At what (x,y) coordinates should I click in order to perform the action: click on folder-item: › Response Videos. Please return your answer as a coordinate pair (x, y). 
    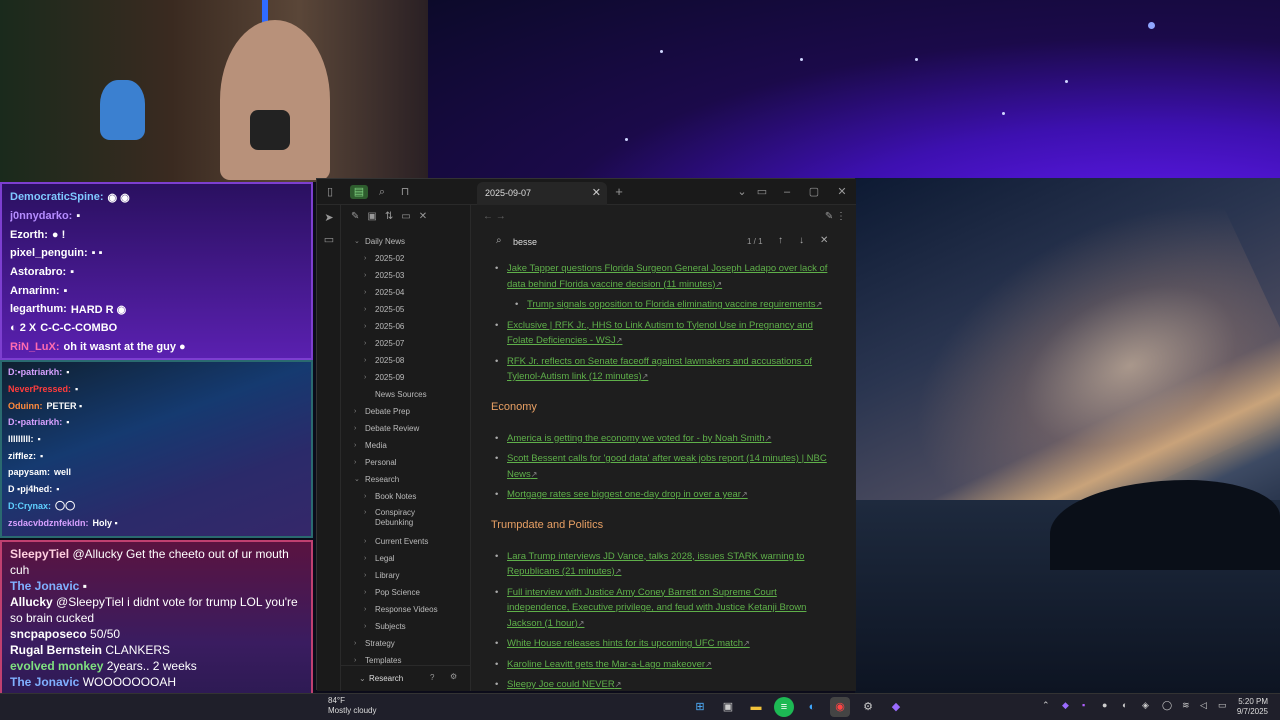
    Looking at the image, I should click on (403, 609).